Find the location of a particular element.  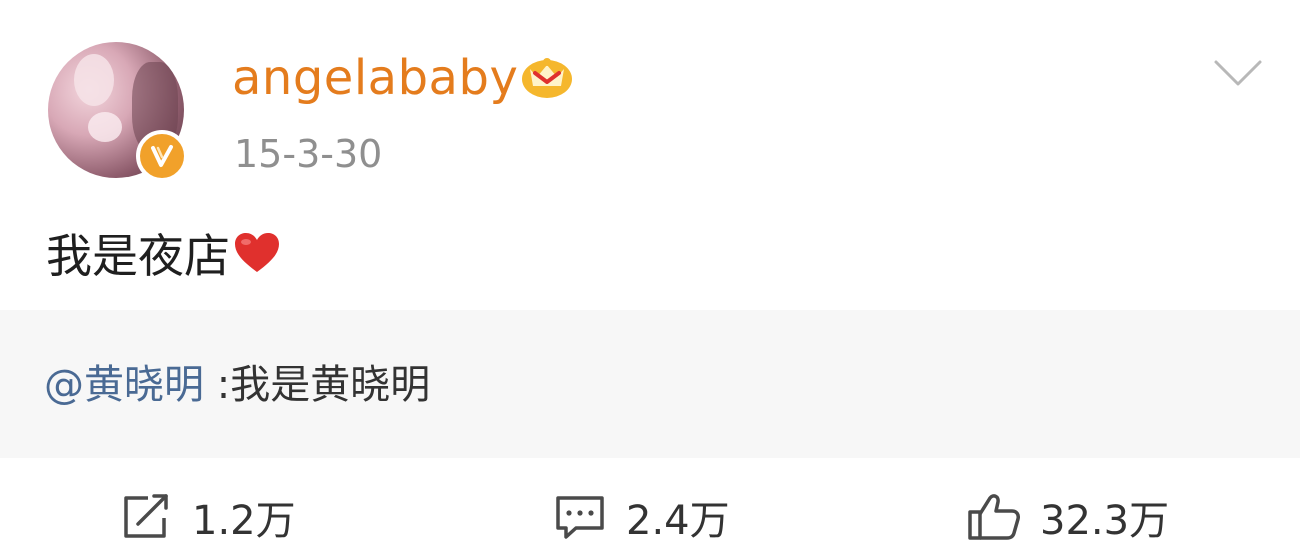

verified-badge-icon is located at coordinates (162, 156).